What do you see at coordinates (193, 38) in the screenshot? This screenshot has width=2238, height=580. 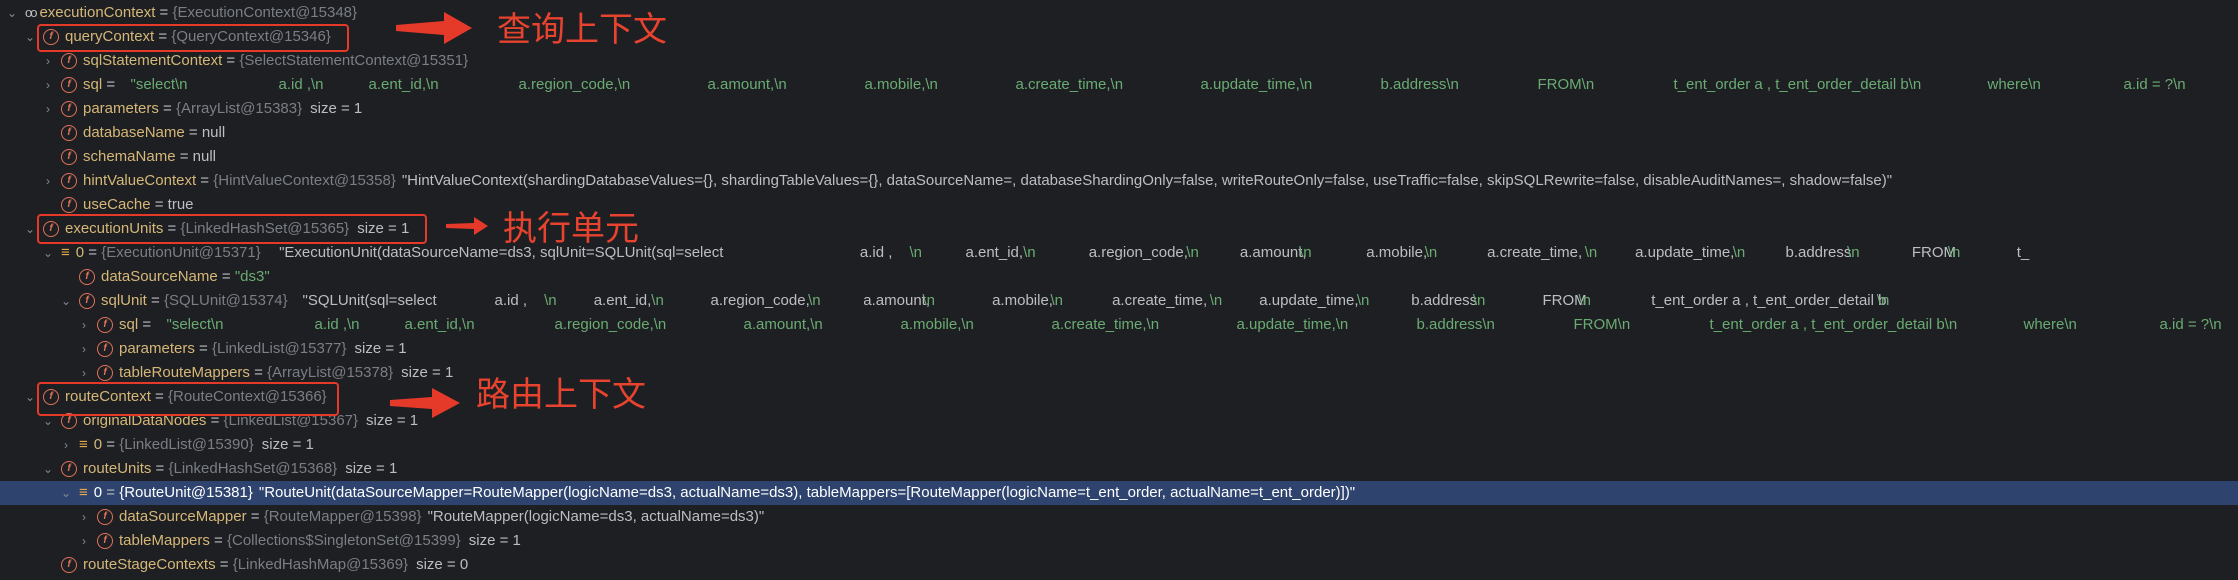 I see `query-context-highlight` at bounding box center [193, 38].